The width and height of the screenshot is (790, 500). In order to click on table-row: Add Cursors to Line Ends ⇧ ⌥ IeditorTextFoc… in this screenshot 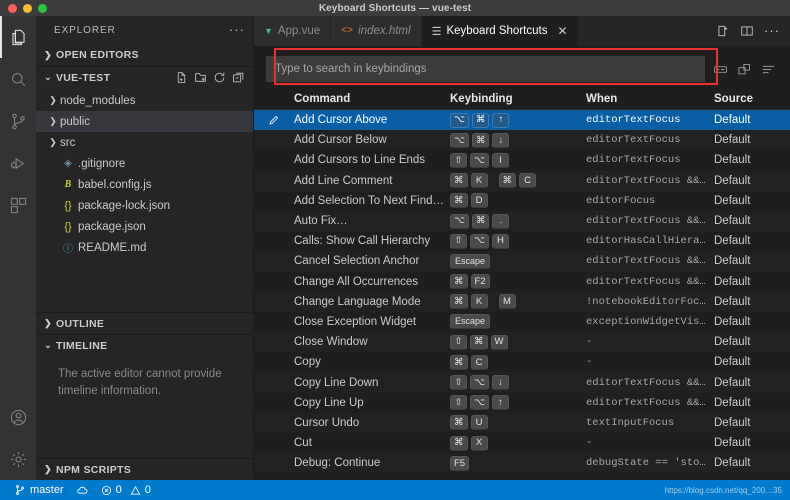, I will do `click(522, 160)`.